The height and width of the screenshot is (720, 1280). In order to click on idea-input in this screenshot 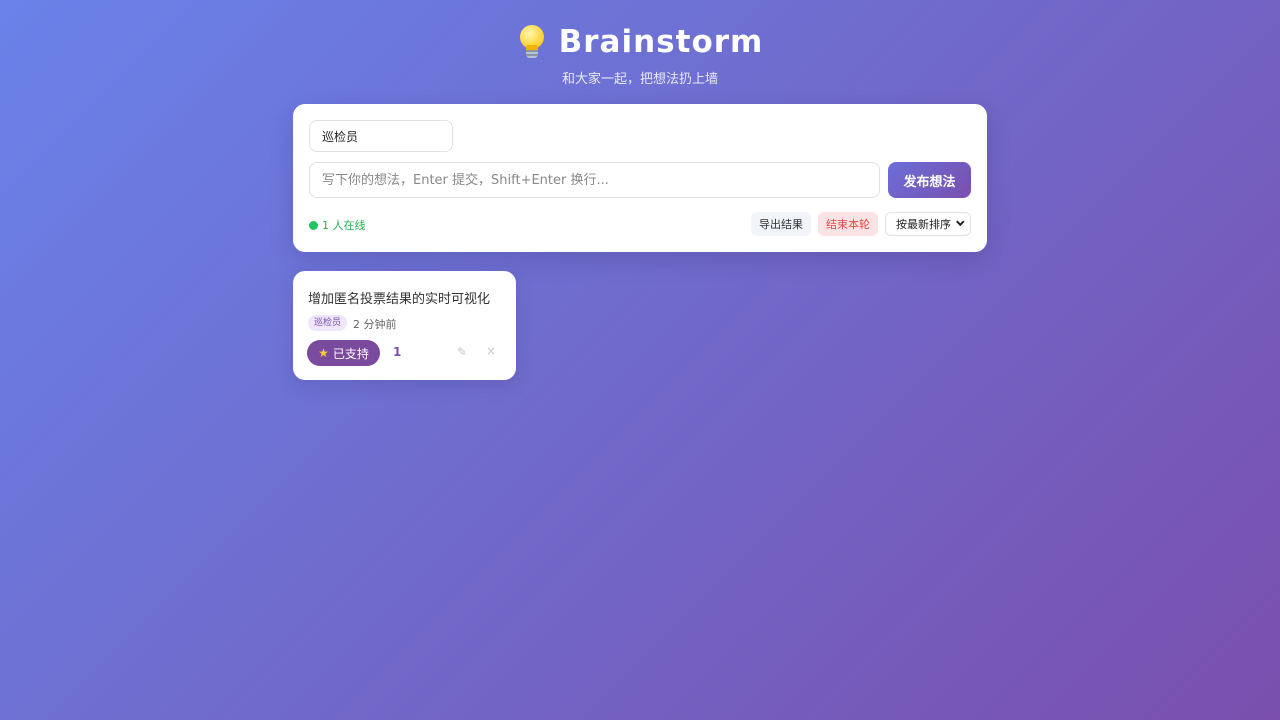, I will do `click(594, 180)`.